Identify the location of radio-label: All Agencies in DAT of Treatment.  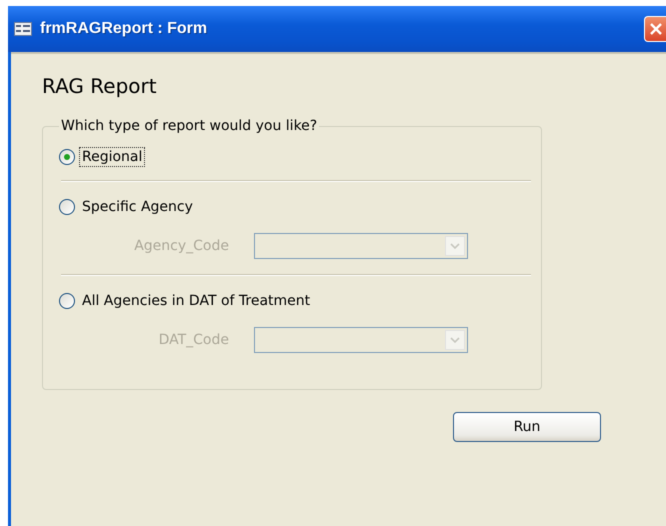
(196, 301).